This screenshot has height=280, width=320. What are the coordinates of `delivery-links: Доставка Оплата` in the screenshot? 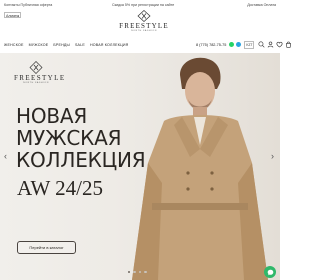 It's located at (261, 5).